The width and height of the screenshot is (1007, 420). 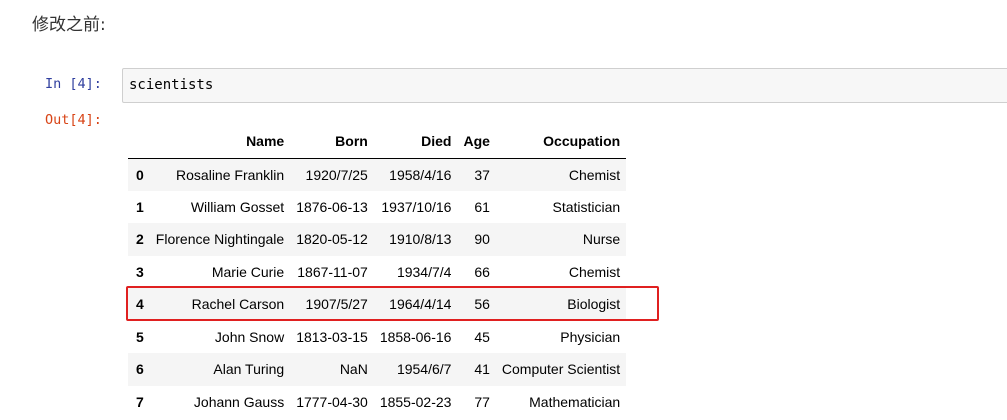 What do you see at coordinates (230, 174) in the screenshot?
I see `cell-name: Rosaline Franklin` at bounding box center [230, 174].